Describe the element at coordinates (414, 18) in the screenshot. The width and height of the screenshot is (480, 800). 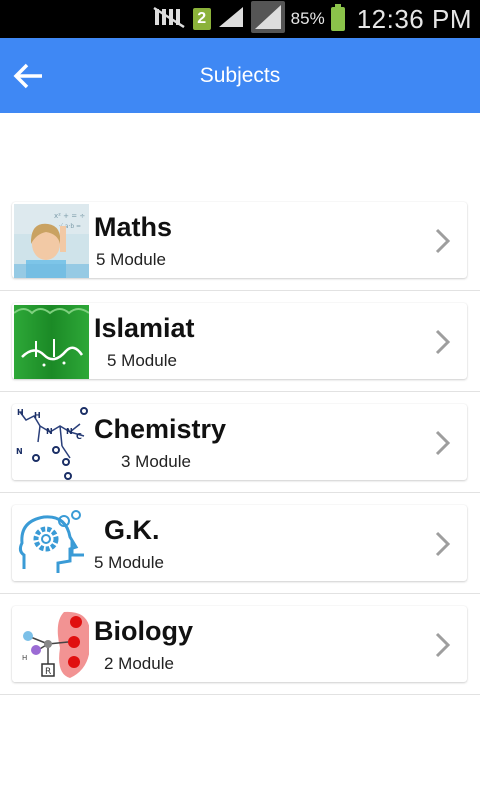
I see `clock: 12:36 PM` at that location.